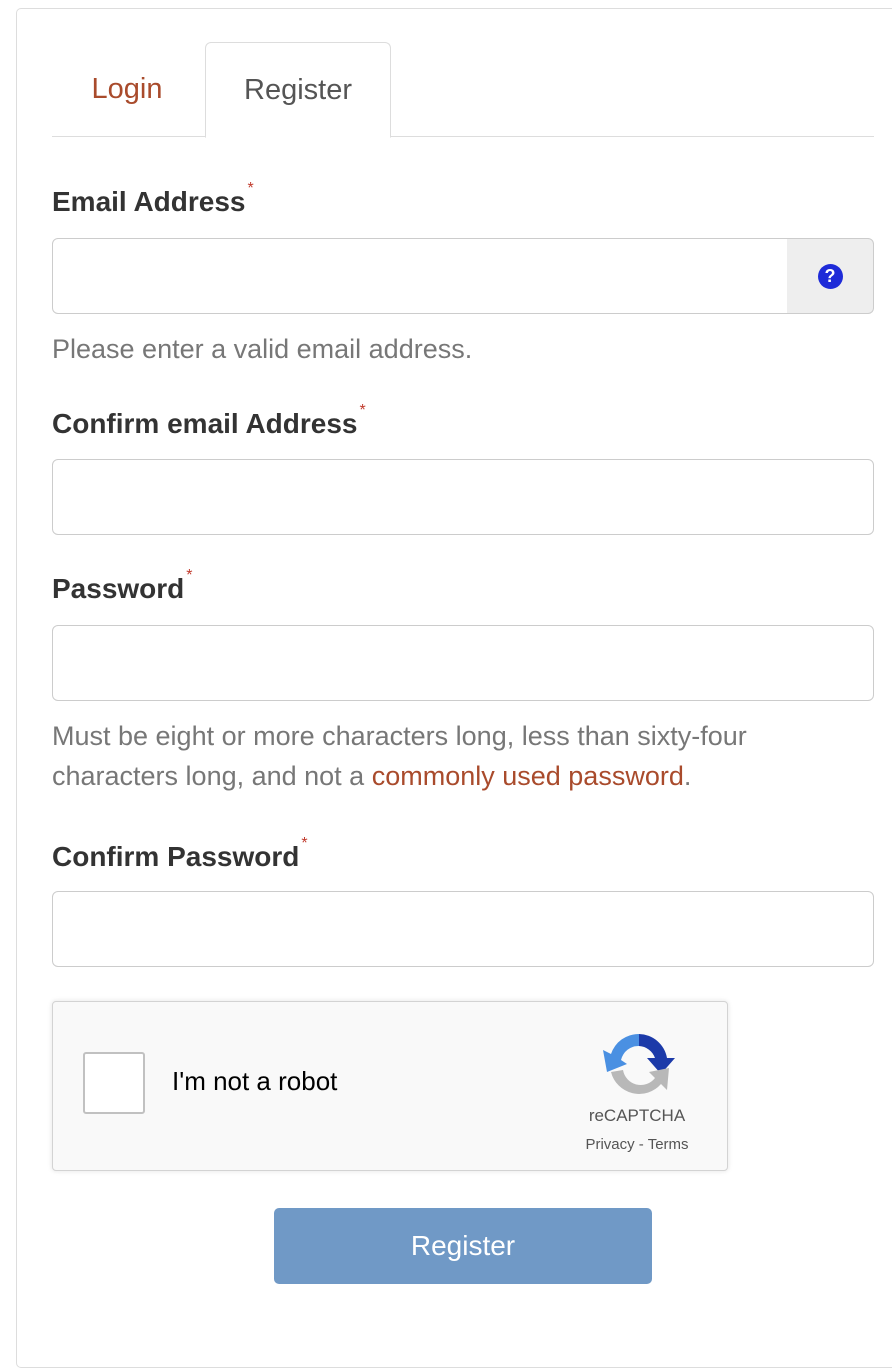 The image size is (892, 1368). What do you see at coordinates (127, 89) in the screenshot?
I see `tab-login: Login` at bounding box center [127, 89].